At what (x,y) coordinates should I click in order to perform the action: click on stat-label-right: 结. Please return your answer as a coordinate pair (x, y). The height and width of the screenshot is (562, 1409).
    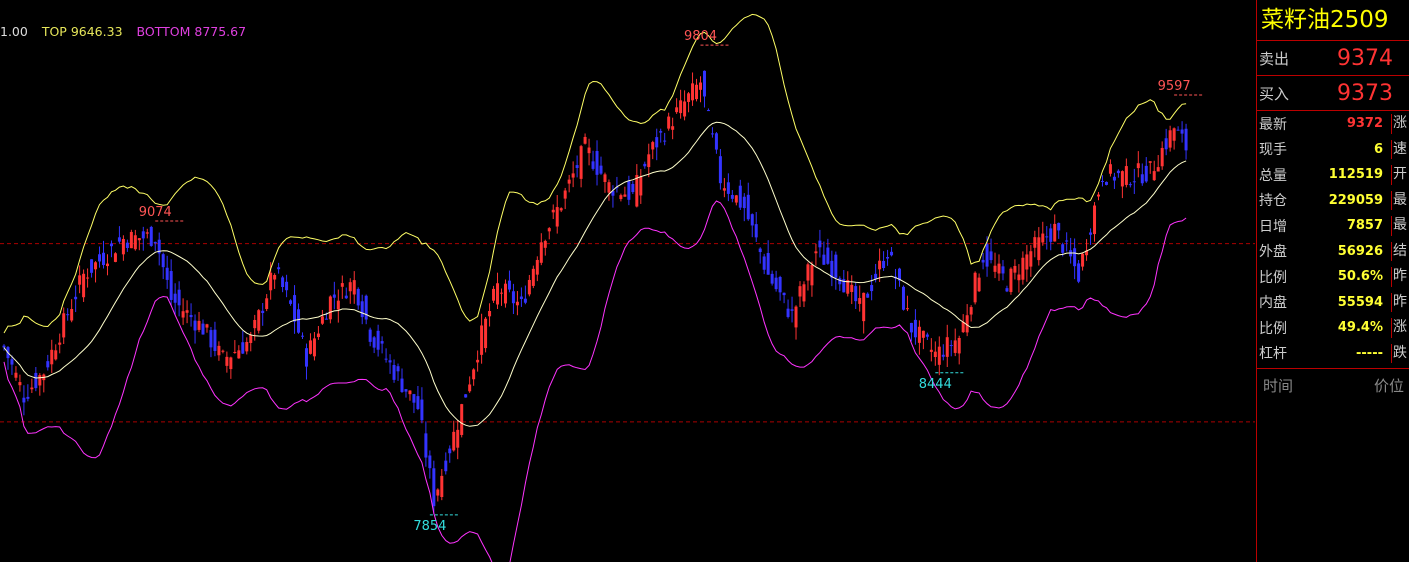
    Looking at the image, I should click on (1400, 250).